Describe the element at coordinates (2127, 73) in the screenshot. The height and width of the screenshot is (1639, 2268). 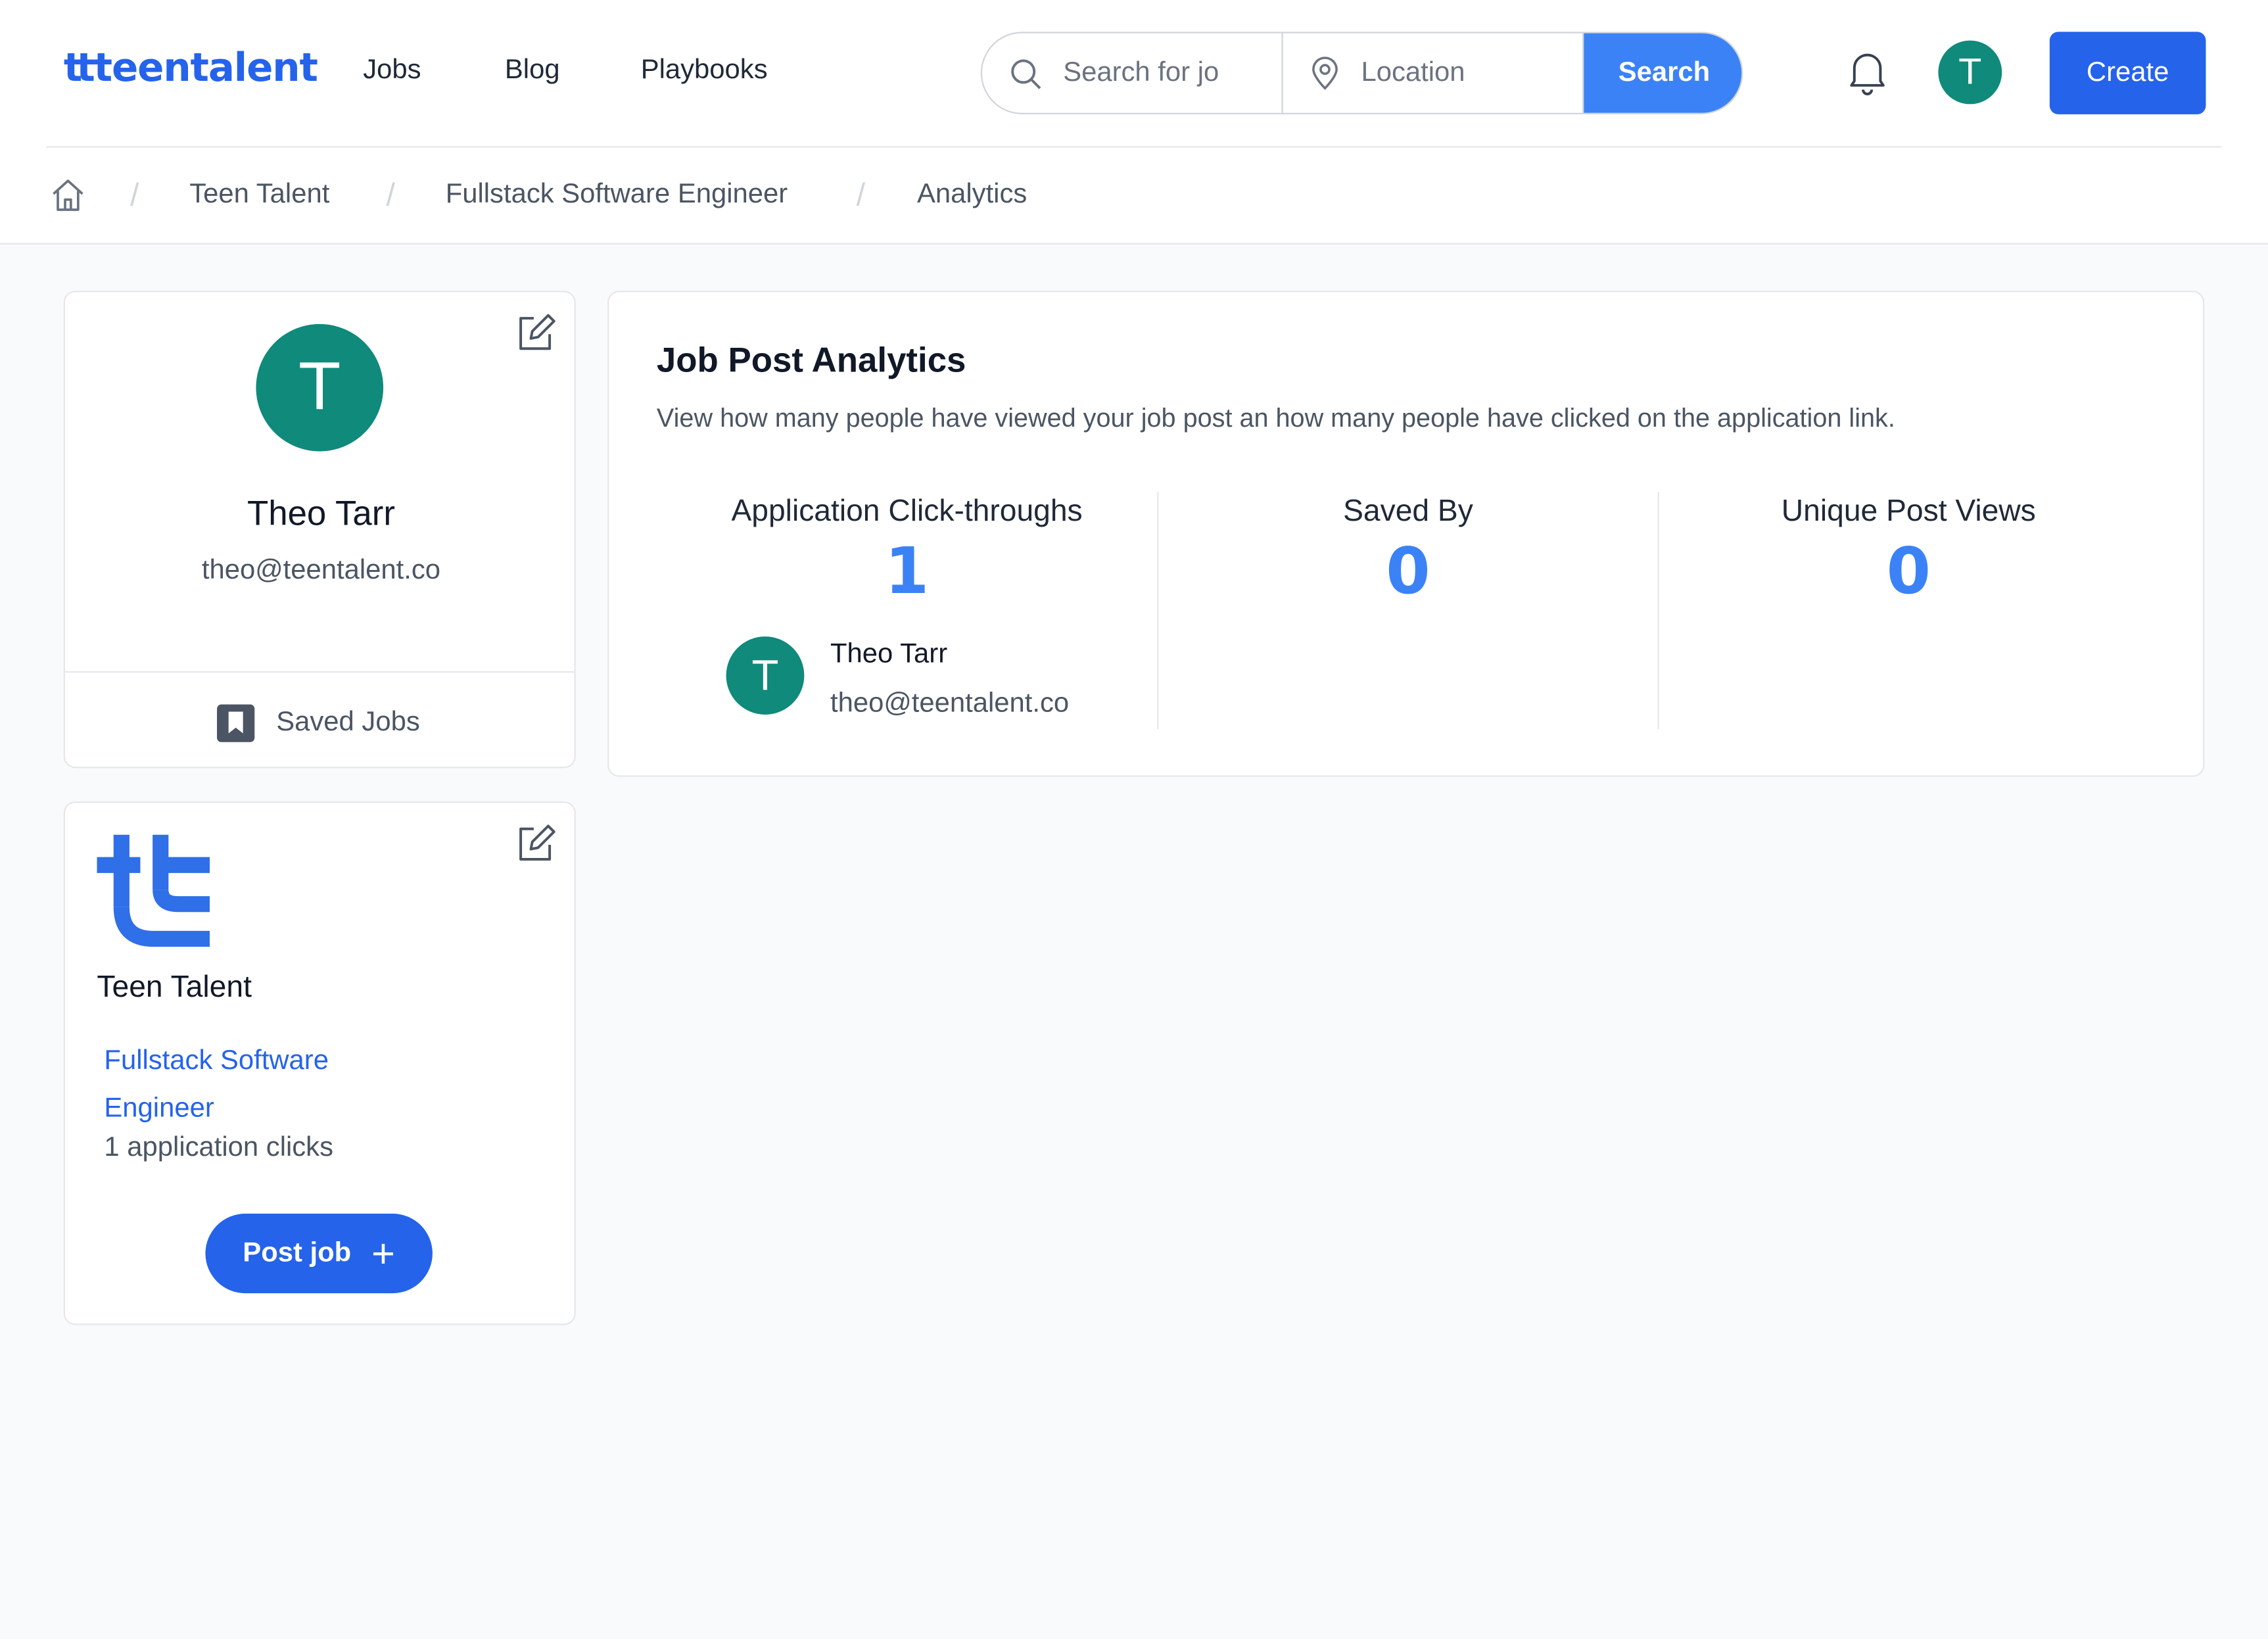
I see `create-button: Create` at that location.